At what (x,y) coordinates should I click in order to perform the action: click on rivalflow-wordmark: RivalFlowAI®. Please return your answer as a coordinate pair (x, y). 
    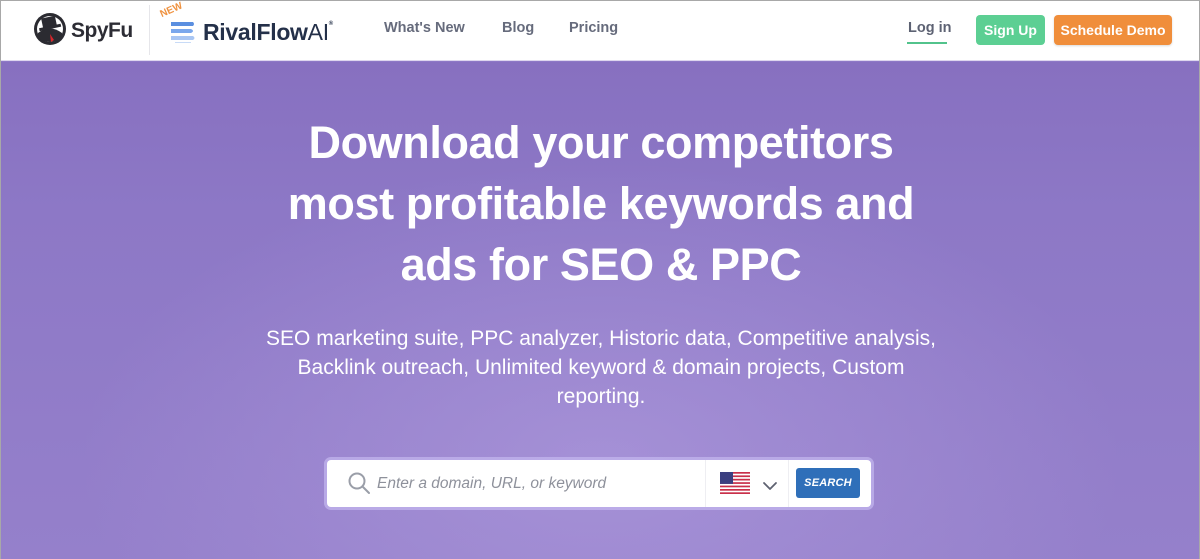
    Looking at the image, I should click on (268, 32).